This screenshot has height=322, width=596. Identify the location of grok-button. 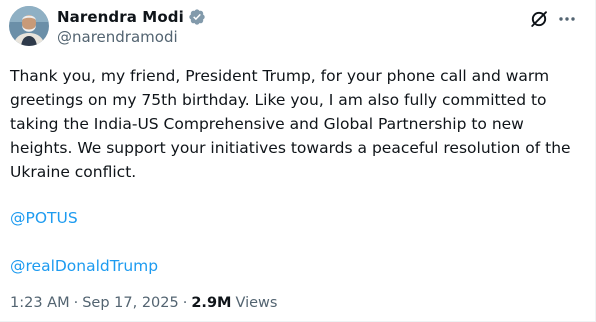
(539, 19).